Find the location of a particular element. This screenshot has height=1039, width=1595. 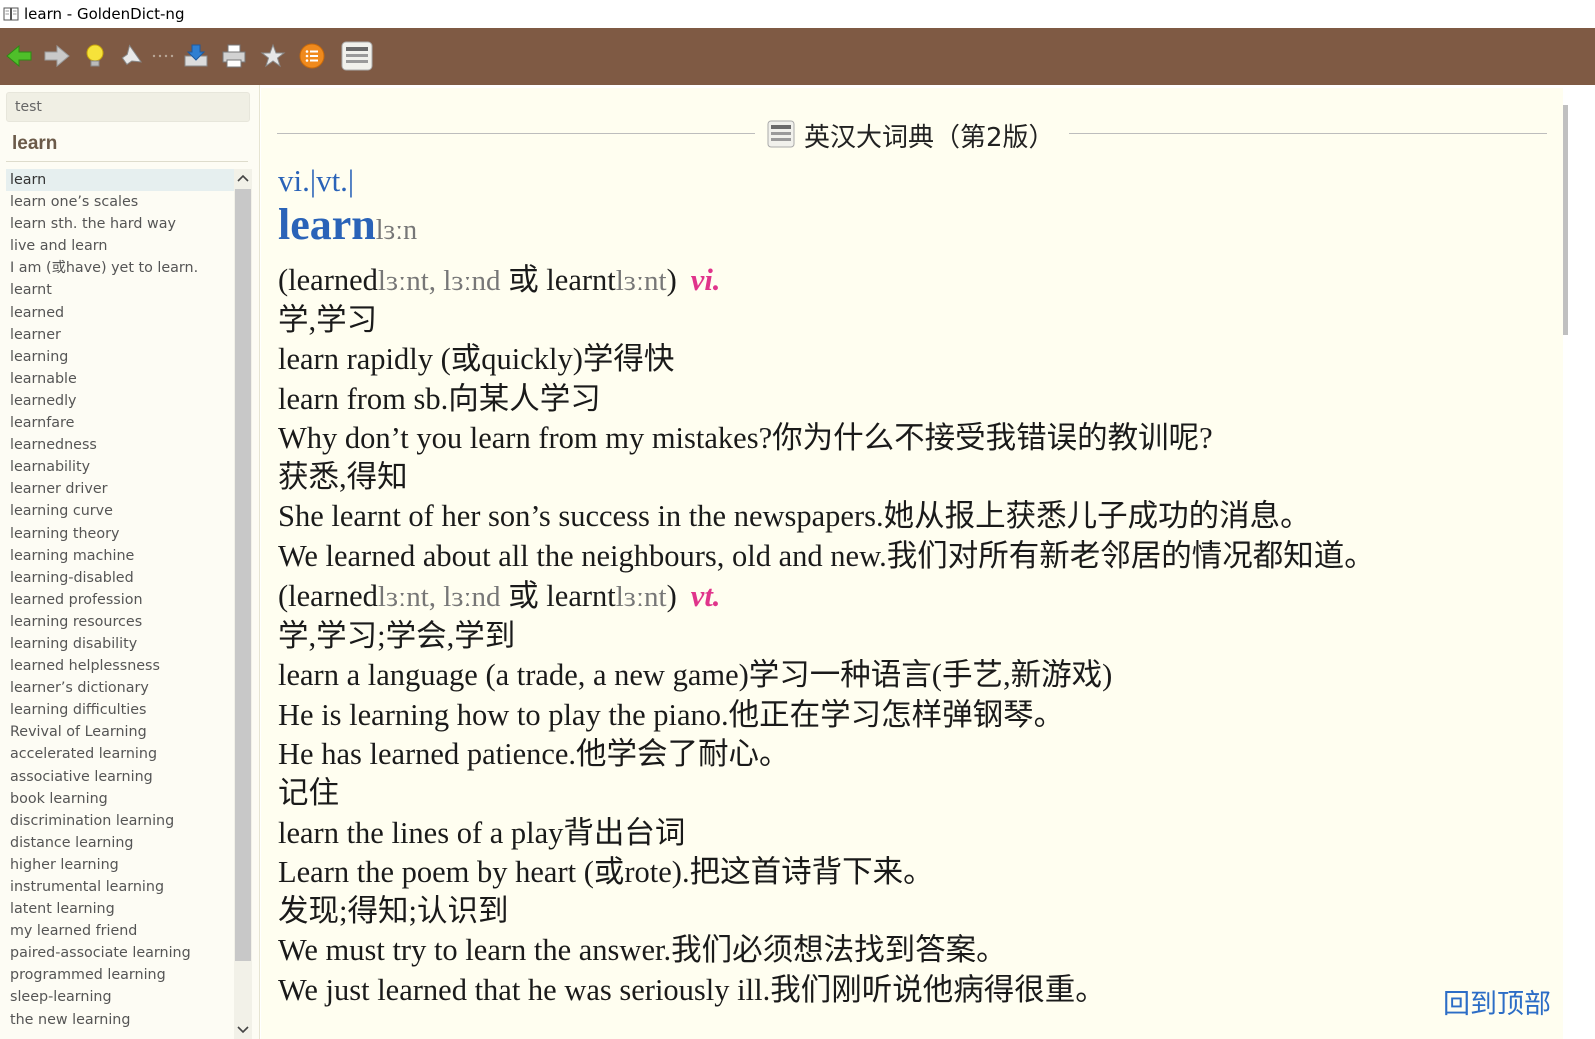

scroll-up-button is located at coordinates (243, 178).